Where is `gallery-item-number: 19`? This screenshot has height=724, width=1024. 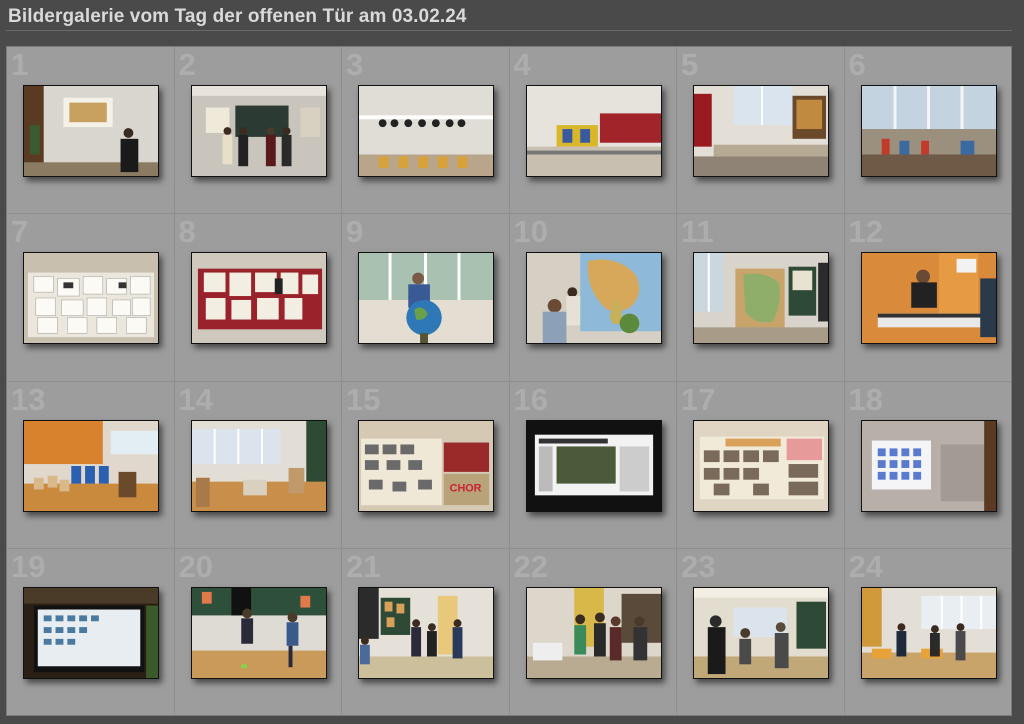 gallery-item-number: 19 is located at coordinates (28, 566).